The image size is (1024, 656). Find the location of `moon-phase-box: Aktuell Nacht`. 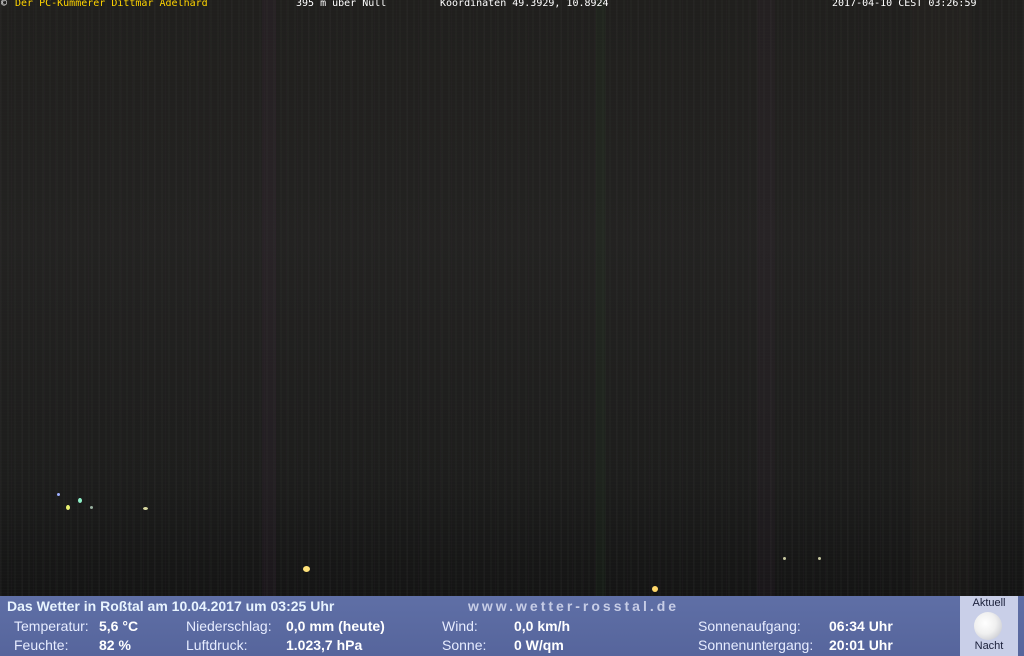

moon-phase-box: Aktuell Nacht is located at coordinates (989, 626).